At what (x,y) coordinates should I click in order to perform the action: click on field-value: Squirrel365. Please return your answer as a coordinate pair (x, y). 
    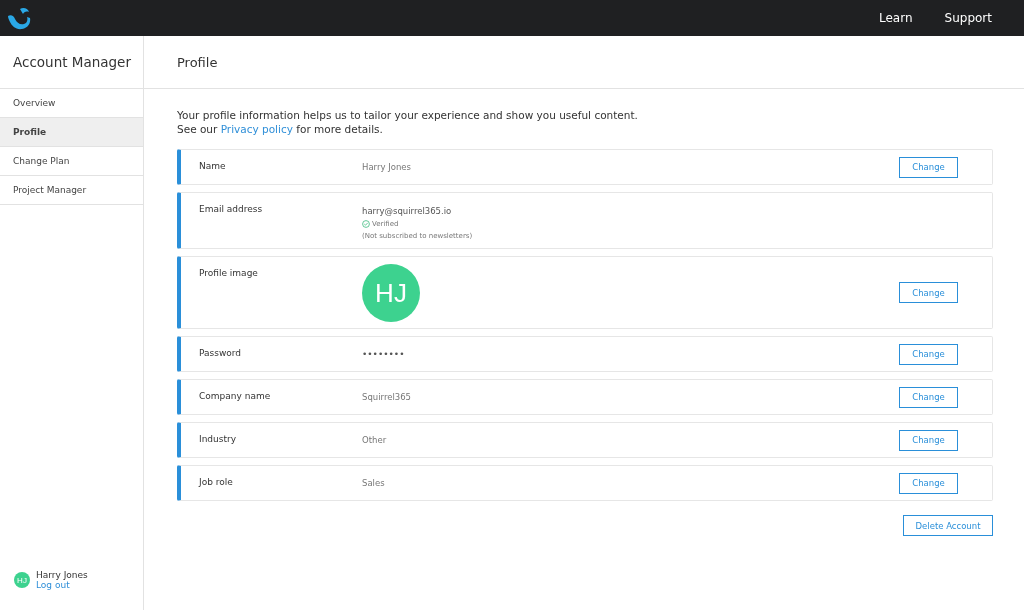
    Looking at the image, I should click on (386, 397).